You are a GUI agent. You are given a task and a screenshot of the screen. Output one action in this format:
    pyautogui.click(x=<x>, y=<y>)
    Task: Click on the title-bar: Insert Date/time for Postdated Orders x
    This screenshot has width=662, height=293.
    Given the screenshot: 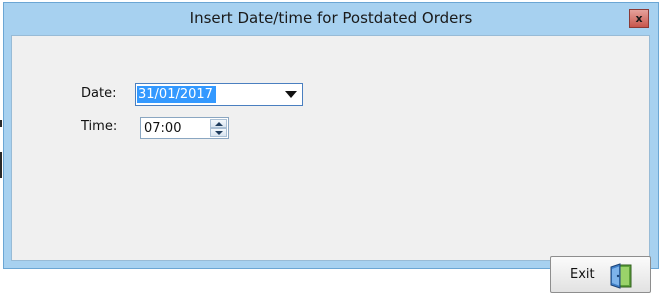 What is the action you would take?
    pyautogui.click(x=331, y=18)
    